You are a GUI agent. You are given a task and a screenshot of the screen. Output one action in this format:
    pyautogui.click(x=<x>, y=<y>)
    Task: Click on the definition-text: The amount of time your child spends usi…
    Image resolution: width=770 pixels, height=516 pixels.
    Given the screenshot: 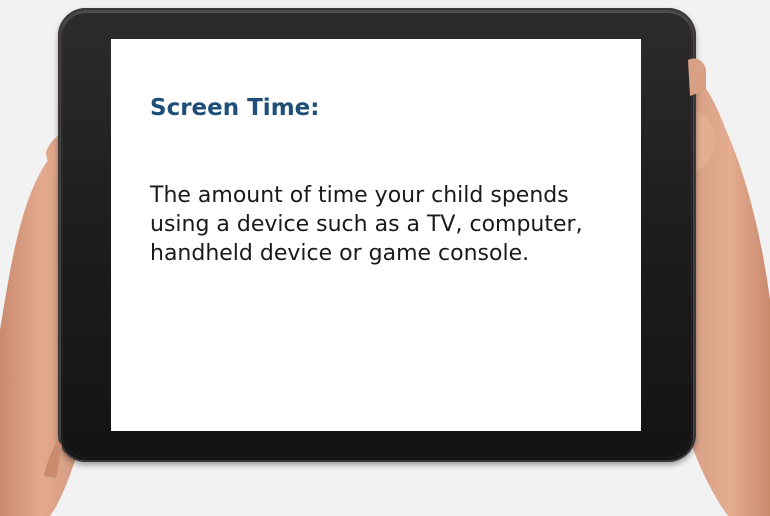 What is the action you would take?
    pyautogui.click(x=366, y=224)
    